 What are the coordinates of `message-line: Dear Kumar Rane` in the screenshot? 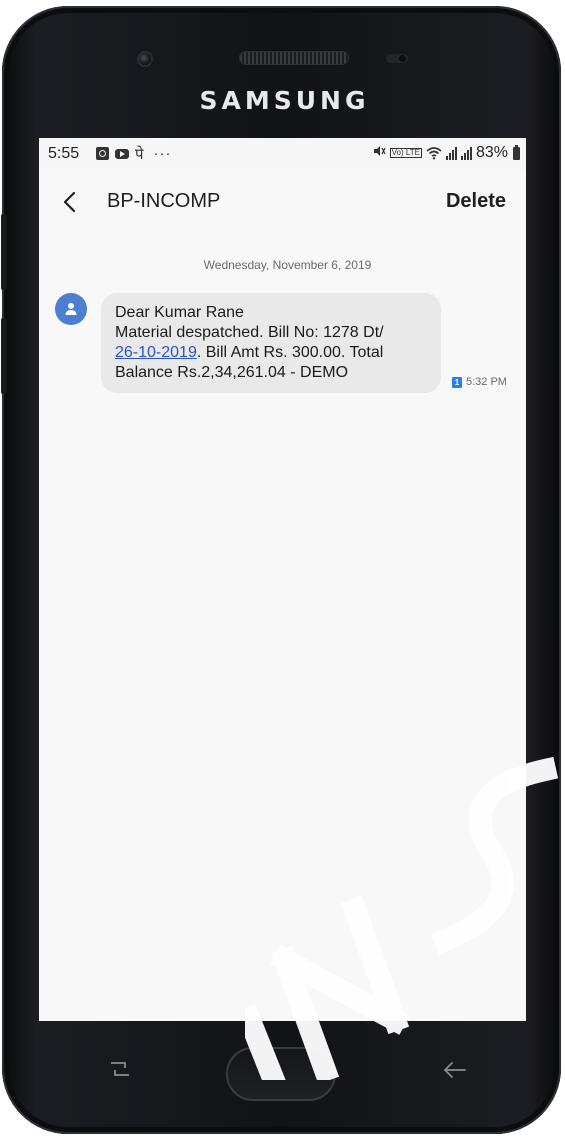 It's located at (179, 312).